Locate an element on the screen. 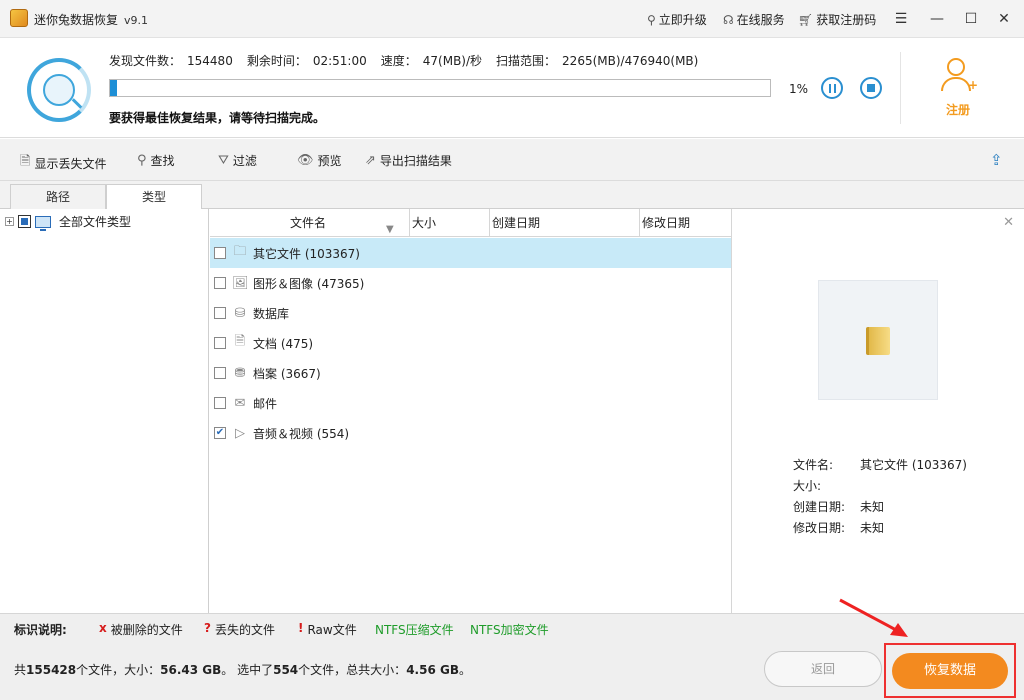 This screenshot has height=700, width=1024. preview-thumbnail is located at coordinates (878, 340).